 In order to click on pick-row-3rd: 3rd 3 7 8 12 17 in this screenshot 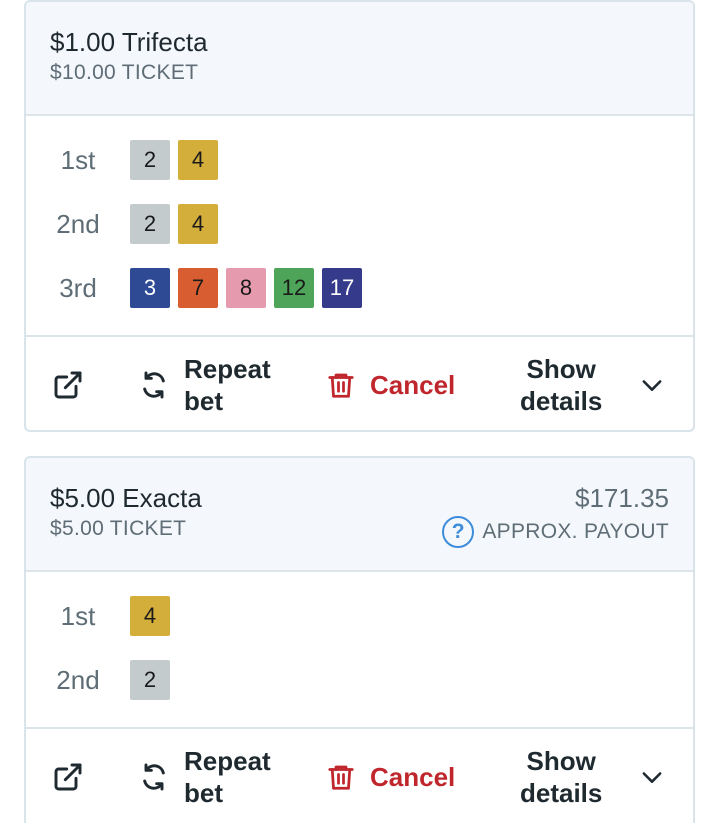, I will do `click(359, 288)`.